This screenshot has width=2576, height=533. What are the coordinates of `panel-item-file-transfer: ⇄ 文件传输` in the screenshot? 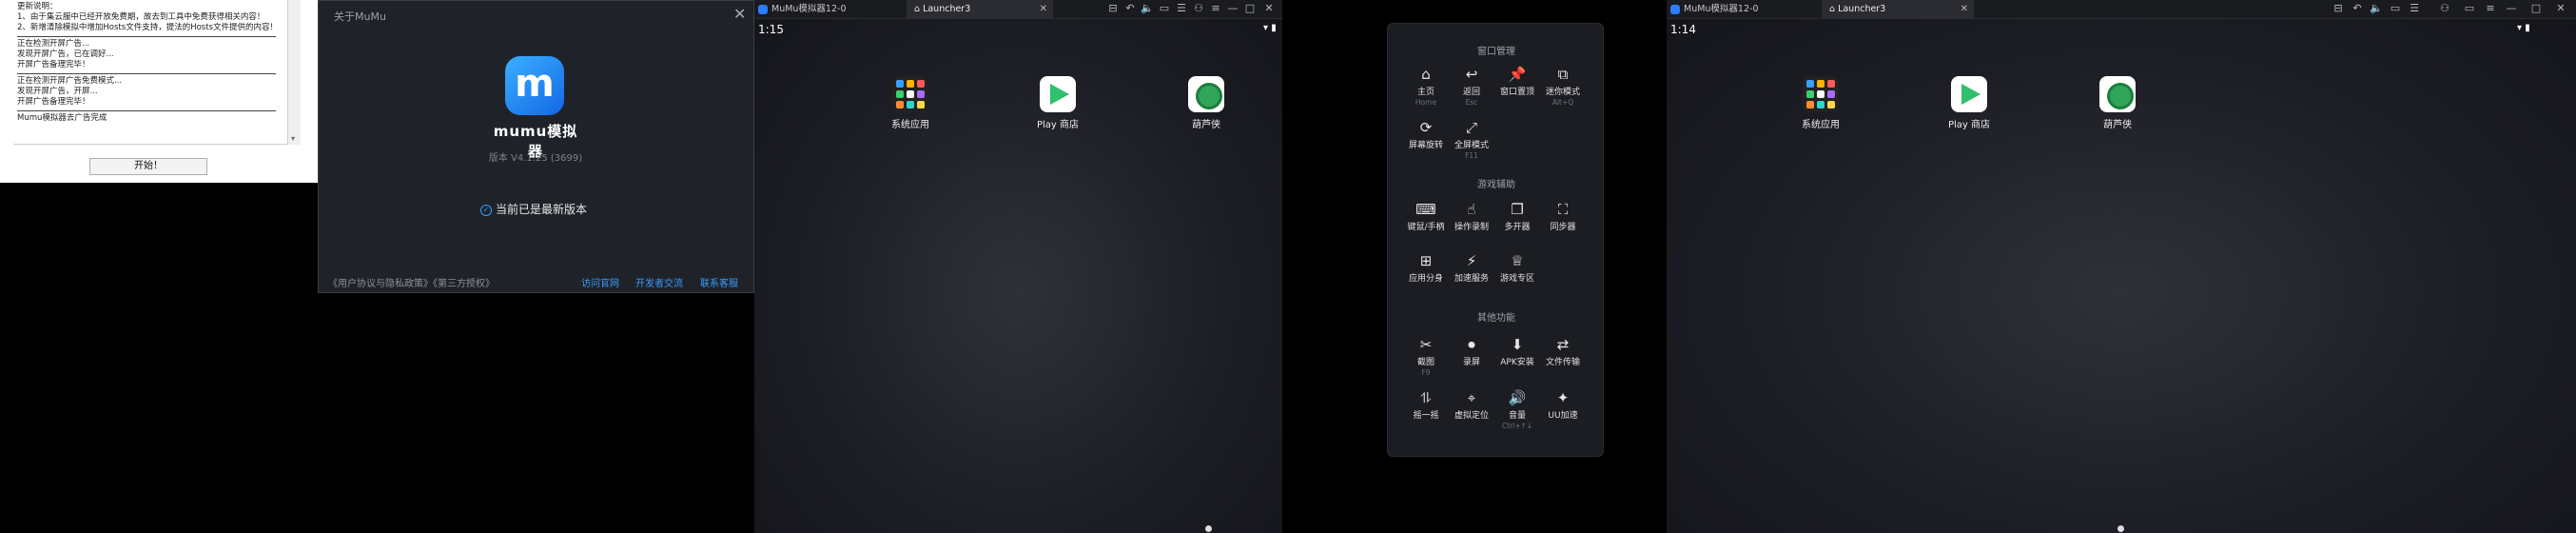 It's located at (1563, 351).